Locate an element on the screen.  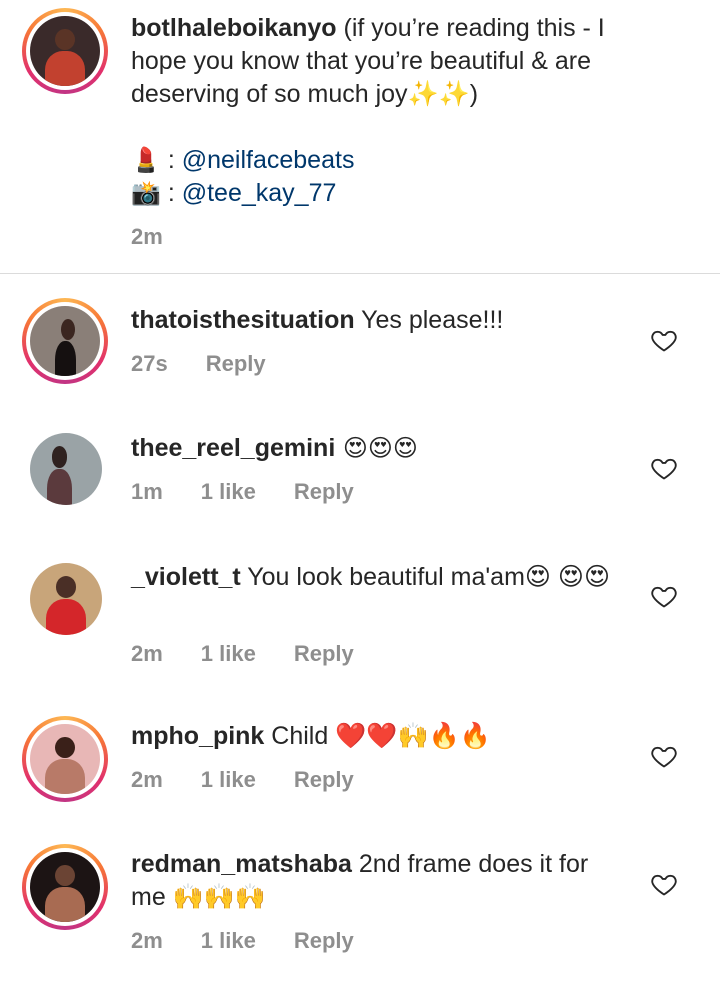
comment-text: _violett_t You look beautiful ma'am😍 😍😍 is located at coordinates (371, 577).